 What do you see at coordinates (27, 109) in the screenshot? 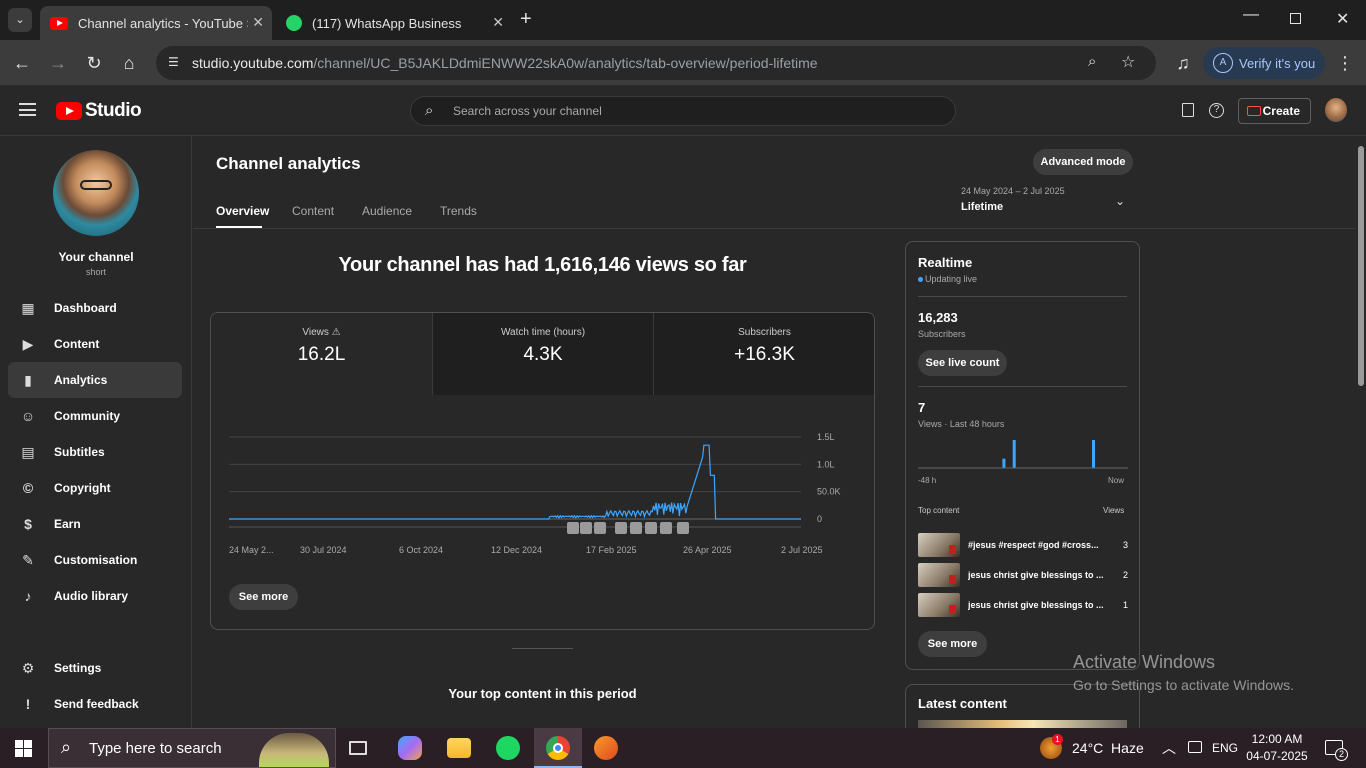
I see `hamburger-menu-icon` at bounding box center [27, 109].